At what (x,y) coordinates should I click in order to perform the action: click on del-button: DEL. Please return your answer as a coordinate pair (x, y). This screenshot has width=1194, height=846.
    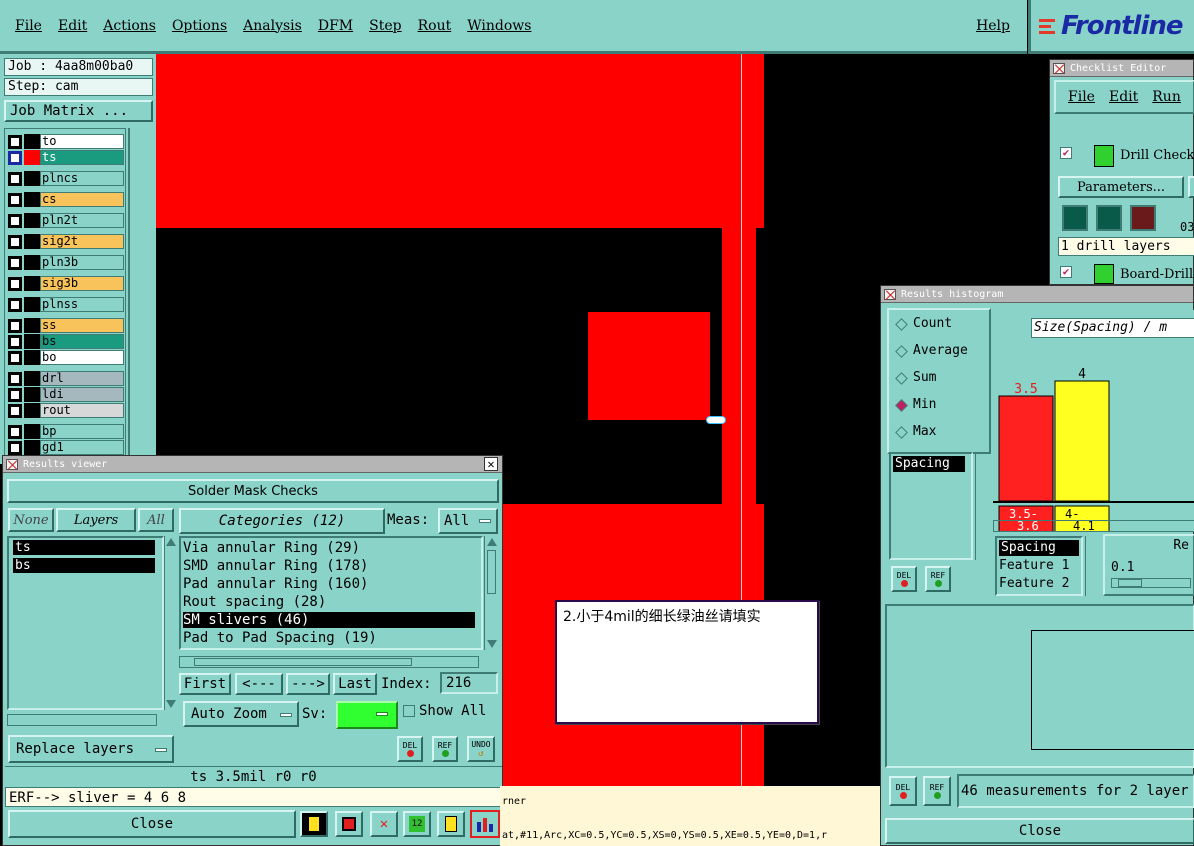
    Looking at the image, I should click on (410, 749).